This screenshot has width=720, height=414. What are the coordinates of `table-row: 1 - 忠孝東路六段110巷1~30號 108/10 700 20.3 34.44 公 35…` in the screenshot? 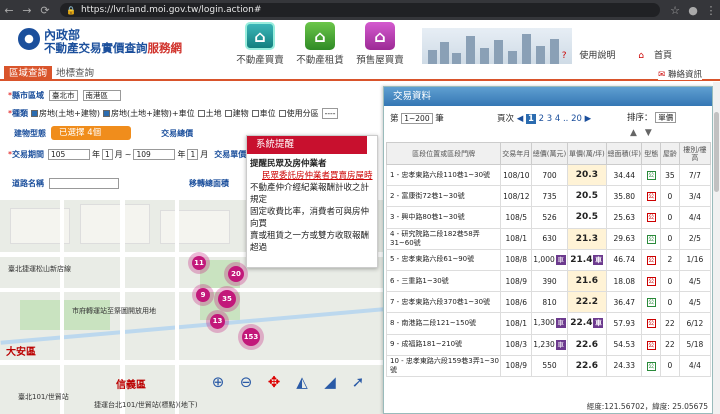 It's located at (548, 175).